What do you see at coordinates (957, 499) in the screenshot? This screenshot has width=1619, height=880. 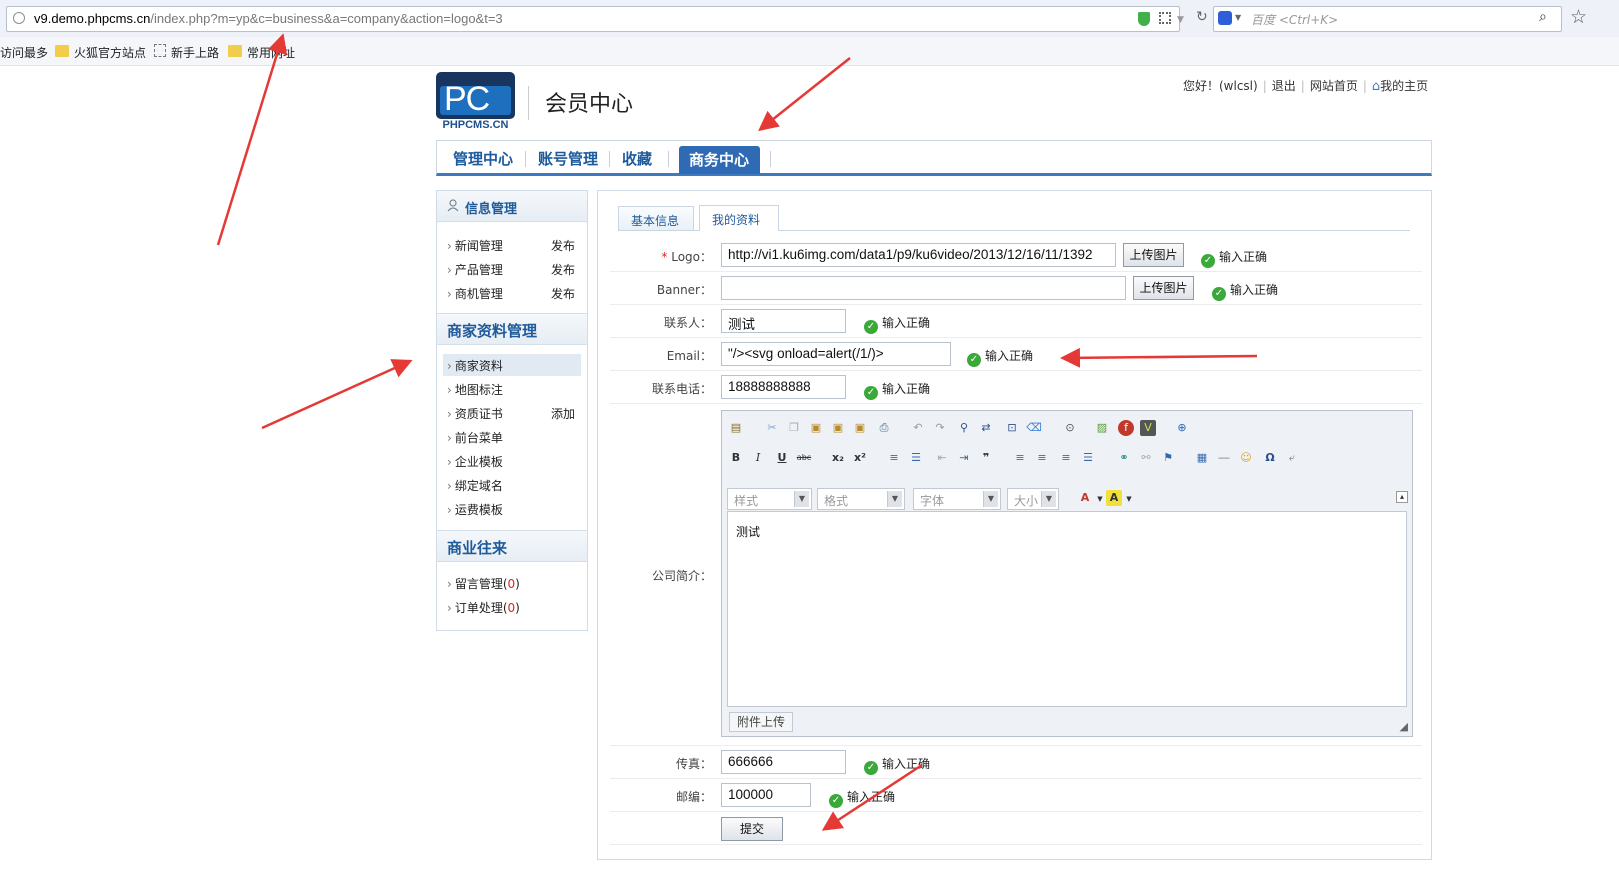 I see `font-select: 字体 ▼` at bounding box center [957, 499].